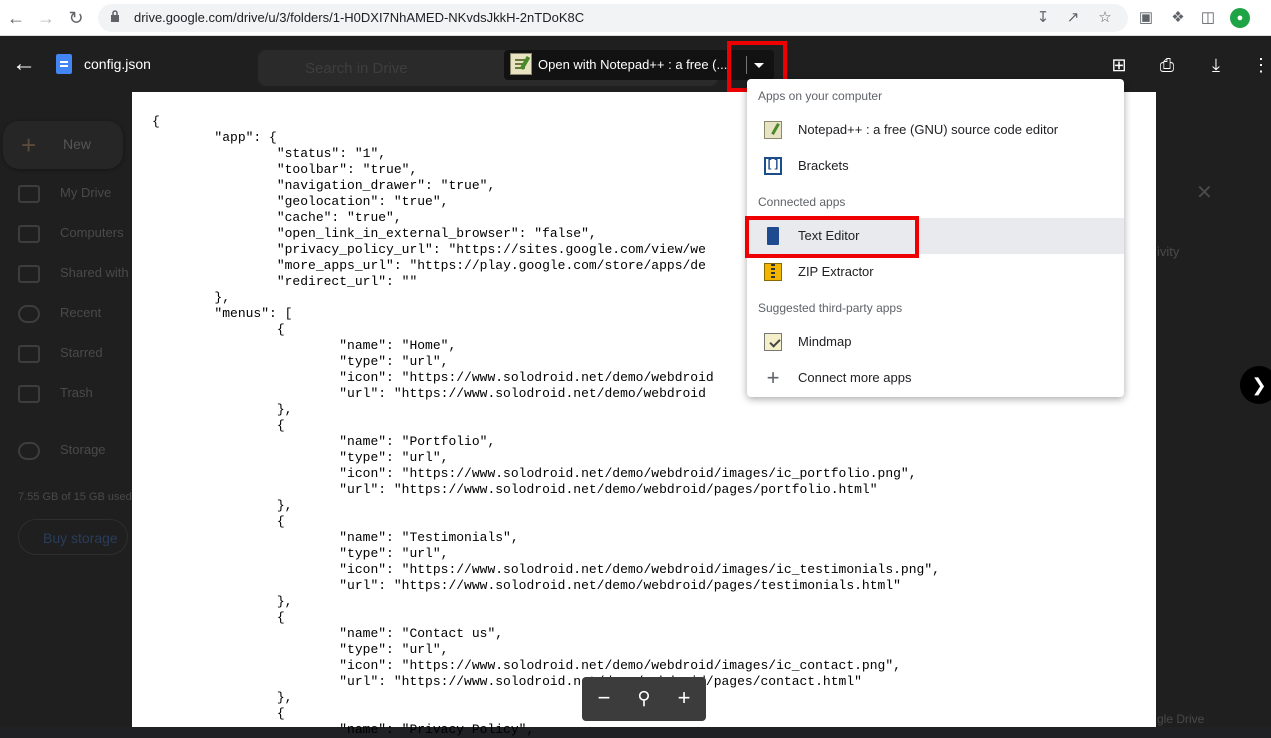 This screenshot has width=1271, height=738. I want to click on close-details-icon: ✕, so click(1204, 193).